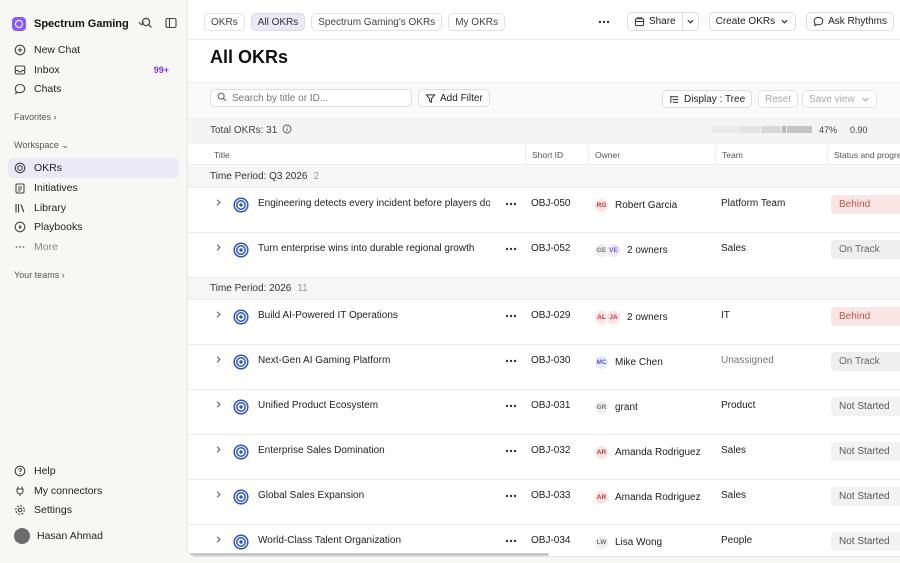 The image size is (900, 563). I want to click on okr-title: Next-Gen AI Gaming Platform, so click(374, 360).